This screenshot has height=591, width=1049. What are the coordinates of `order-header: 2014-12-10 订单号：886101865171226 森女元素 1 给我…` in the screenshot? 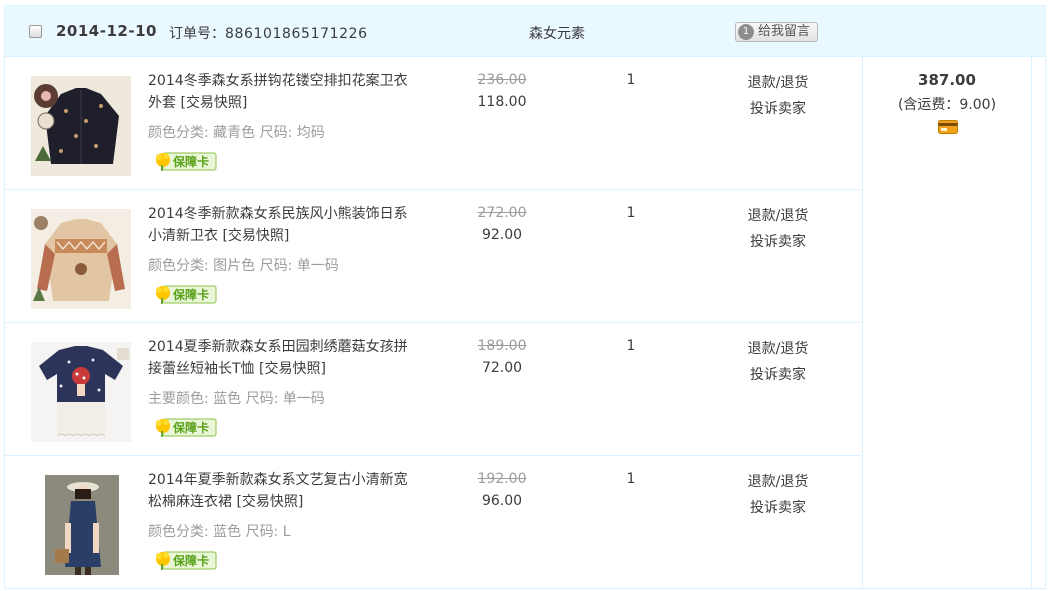 It's located at (525, 31).